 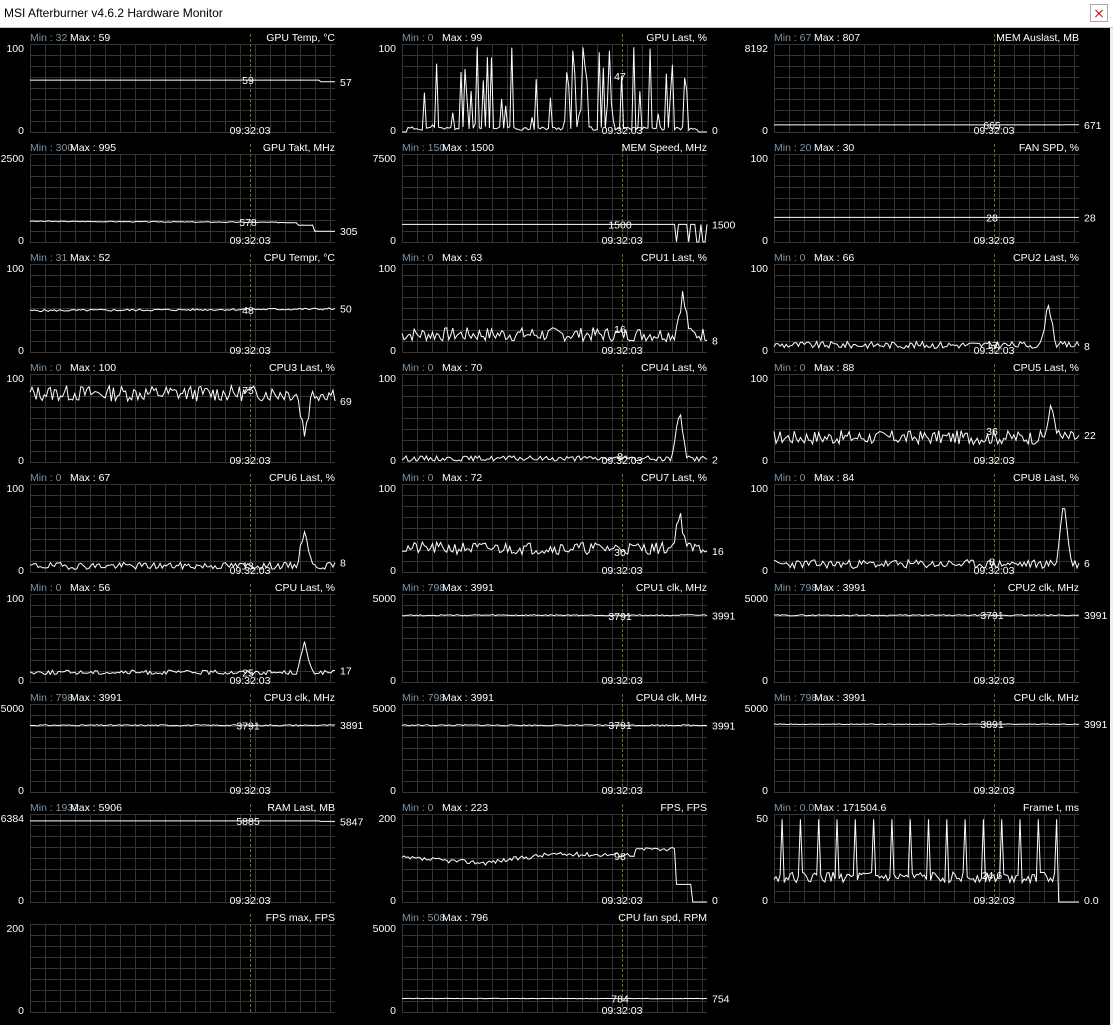 I want to click on current-value-label: 1500, so click(x=724, y=225).